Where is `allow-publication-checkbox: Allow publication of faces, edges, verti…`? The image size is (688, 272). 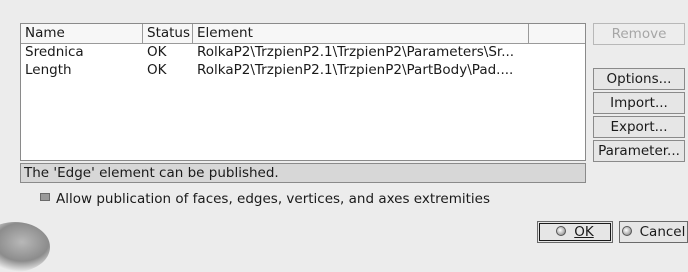
allow-publication-checkbox: Allow publication of faces, edges, verti… is located at coordinates (265, 199).